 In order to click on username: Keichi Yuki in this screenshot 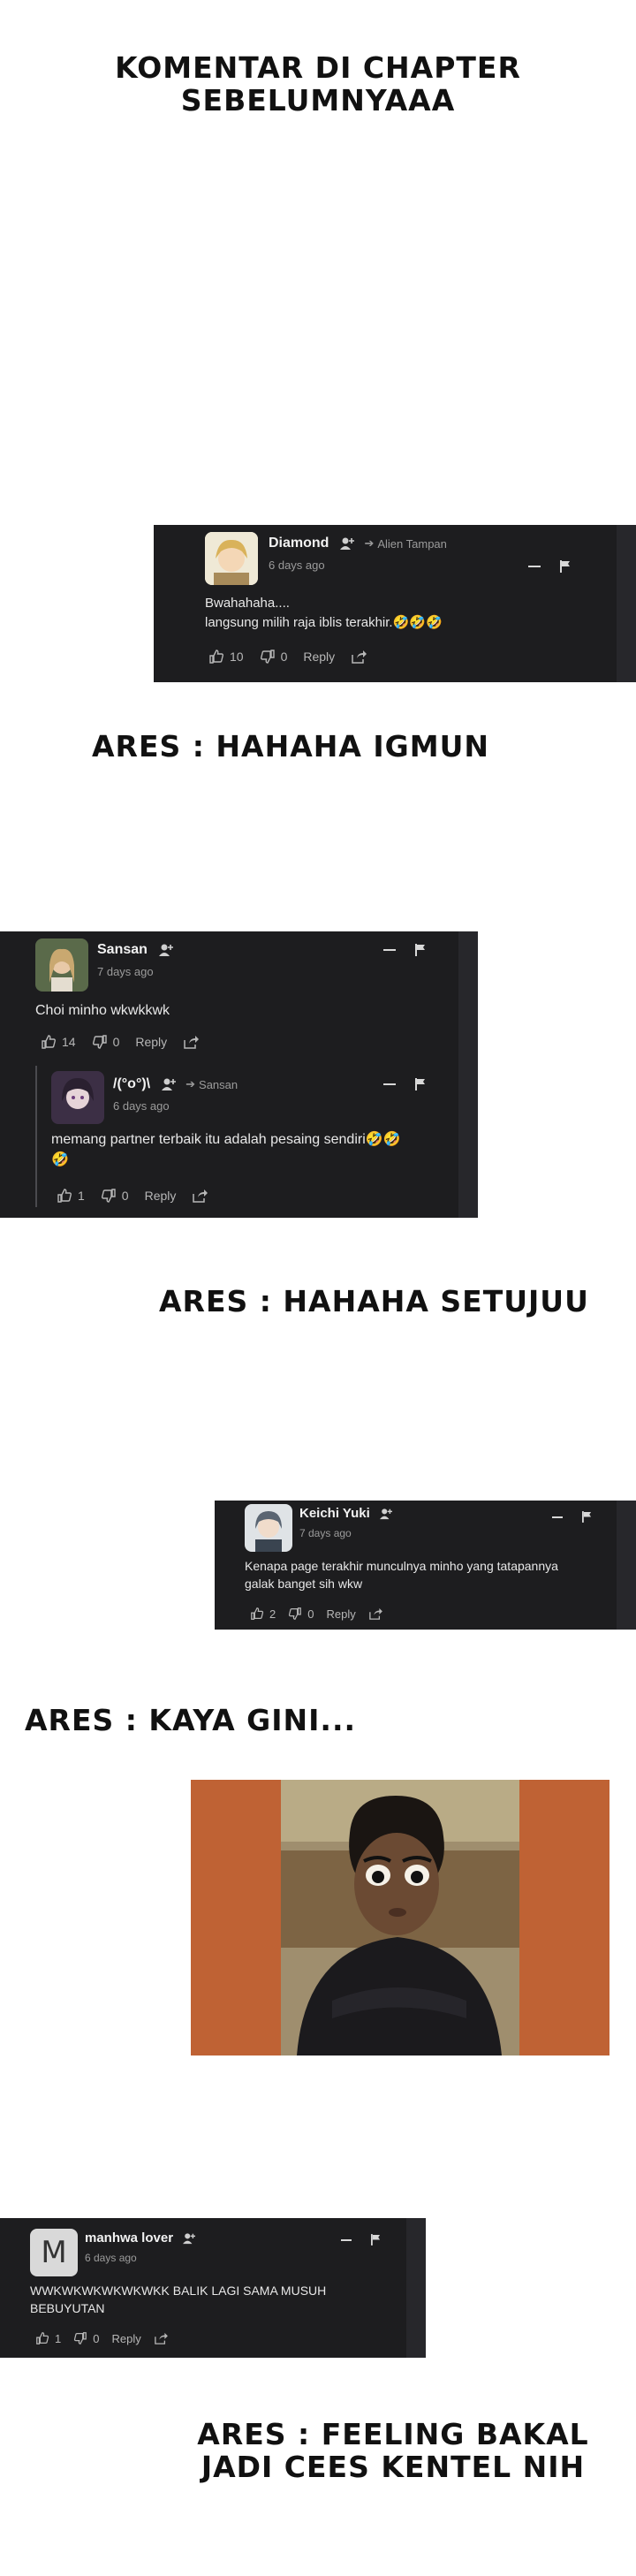, I will do `click(334, 1513)`.